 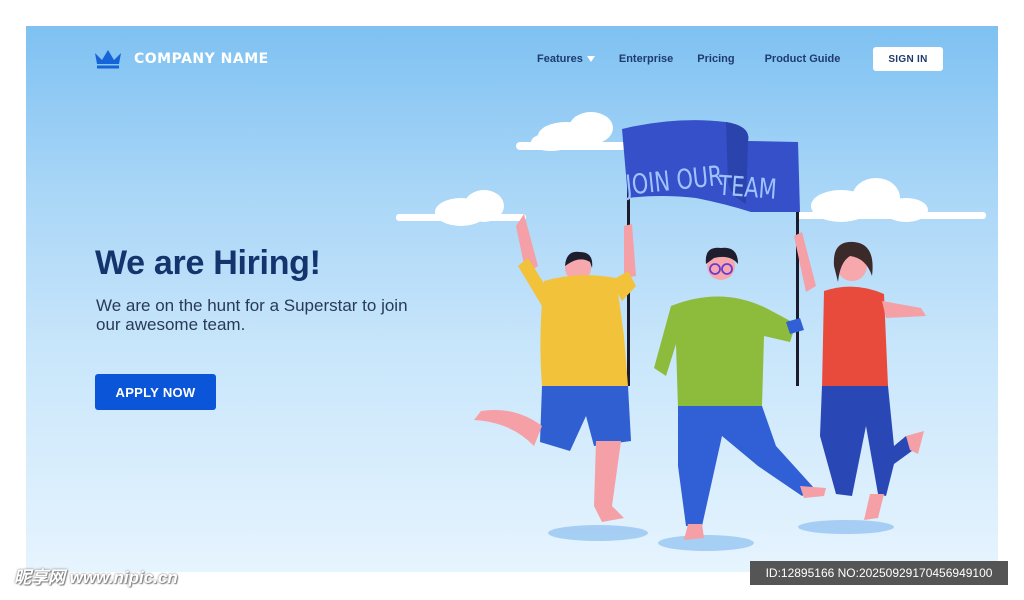 I want to click on apply-now-button: APPLY NOW, so click(x=155, y=392).